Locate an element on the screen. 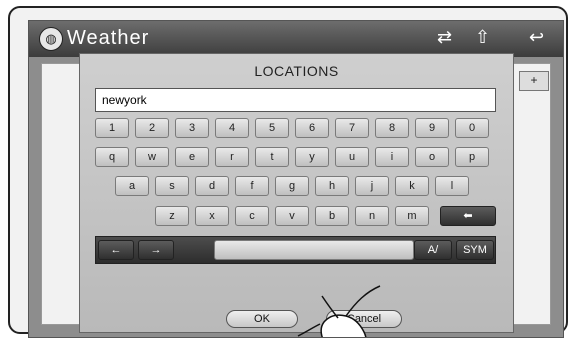 This screenshot has height=341, width=576. keyboard-bottom-bar: ← → A/ SYM is located at coordinates (295, 250).